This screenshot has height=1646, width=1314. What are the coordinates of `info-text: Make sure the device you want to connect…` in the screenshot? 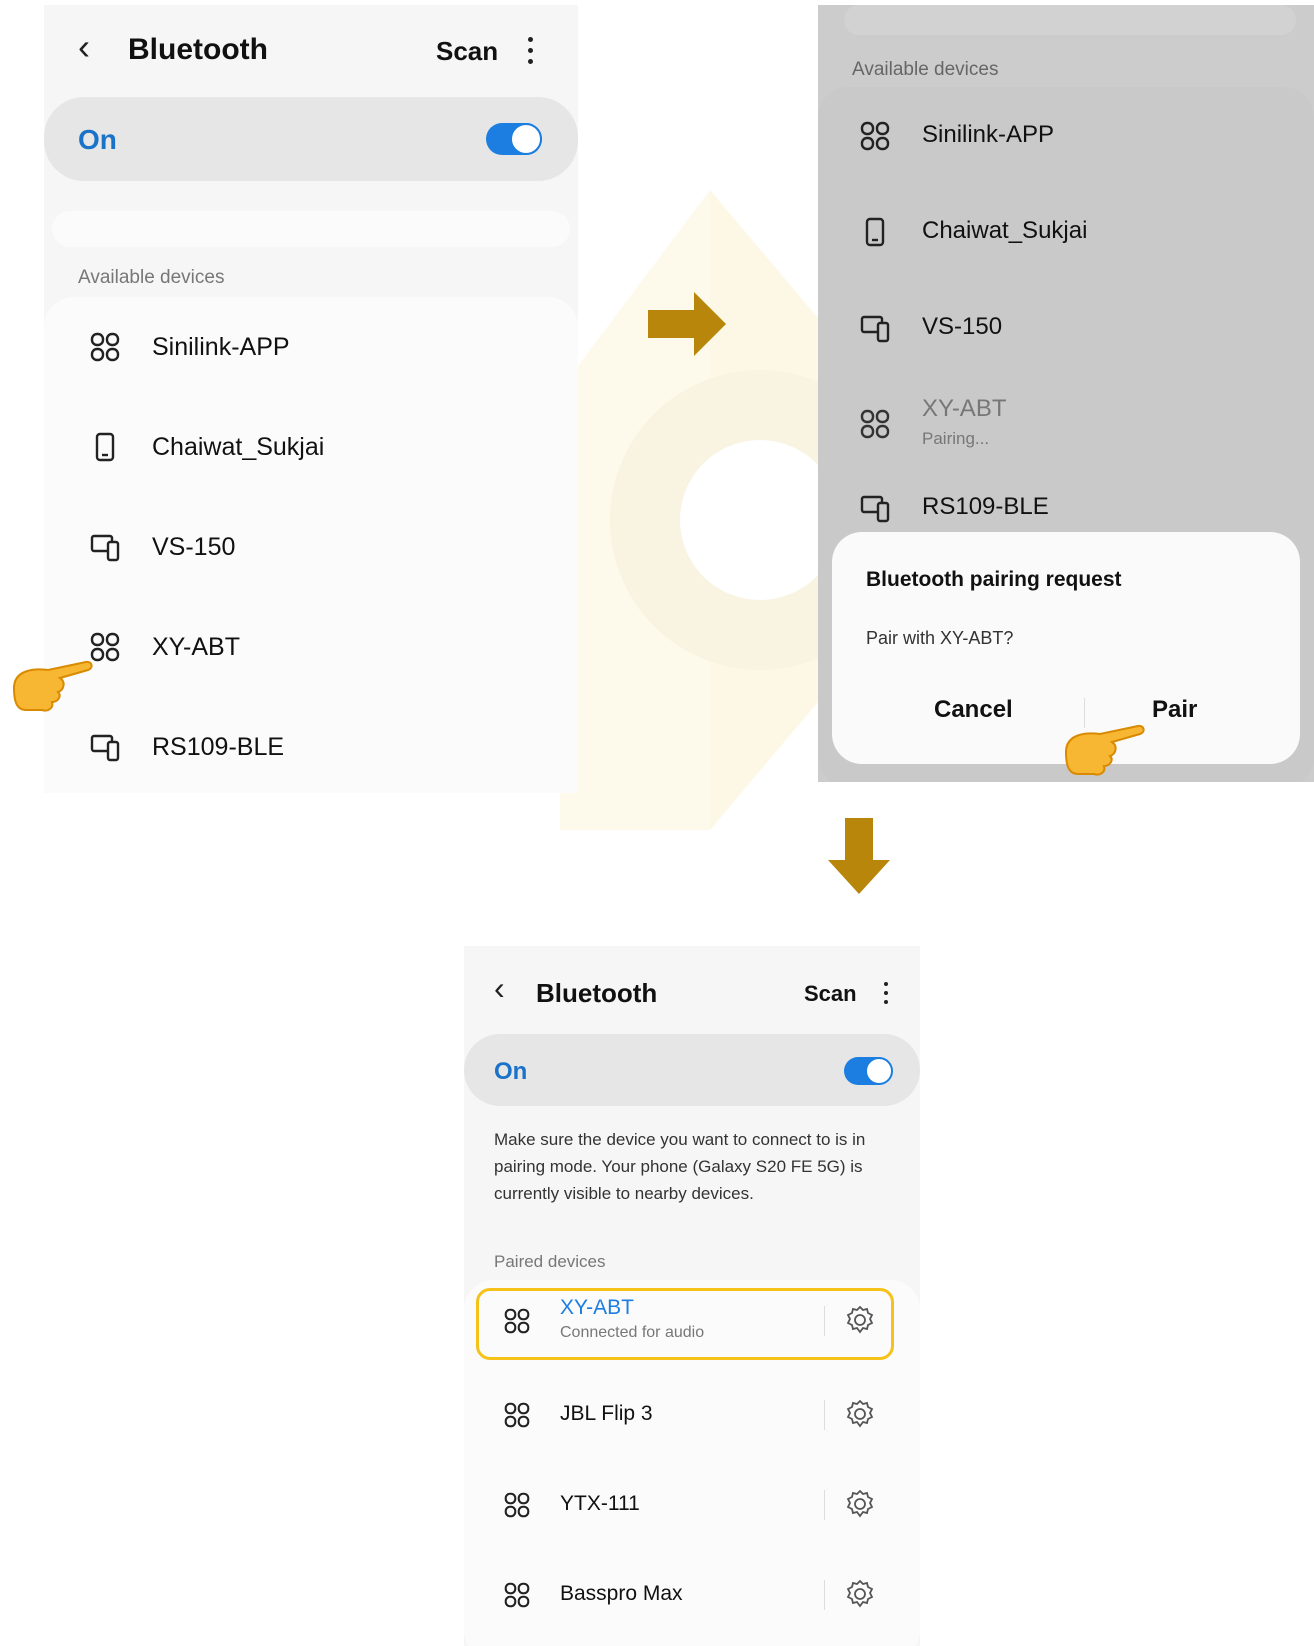 It's located at (680, 1166).